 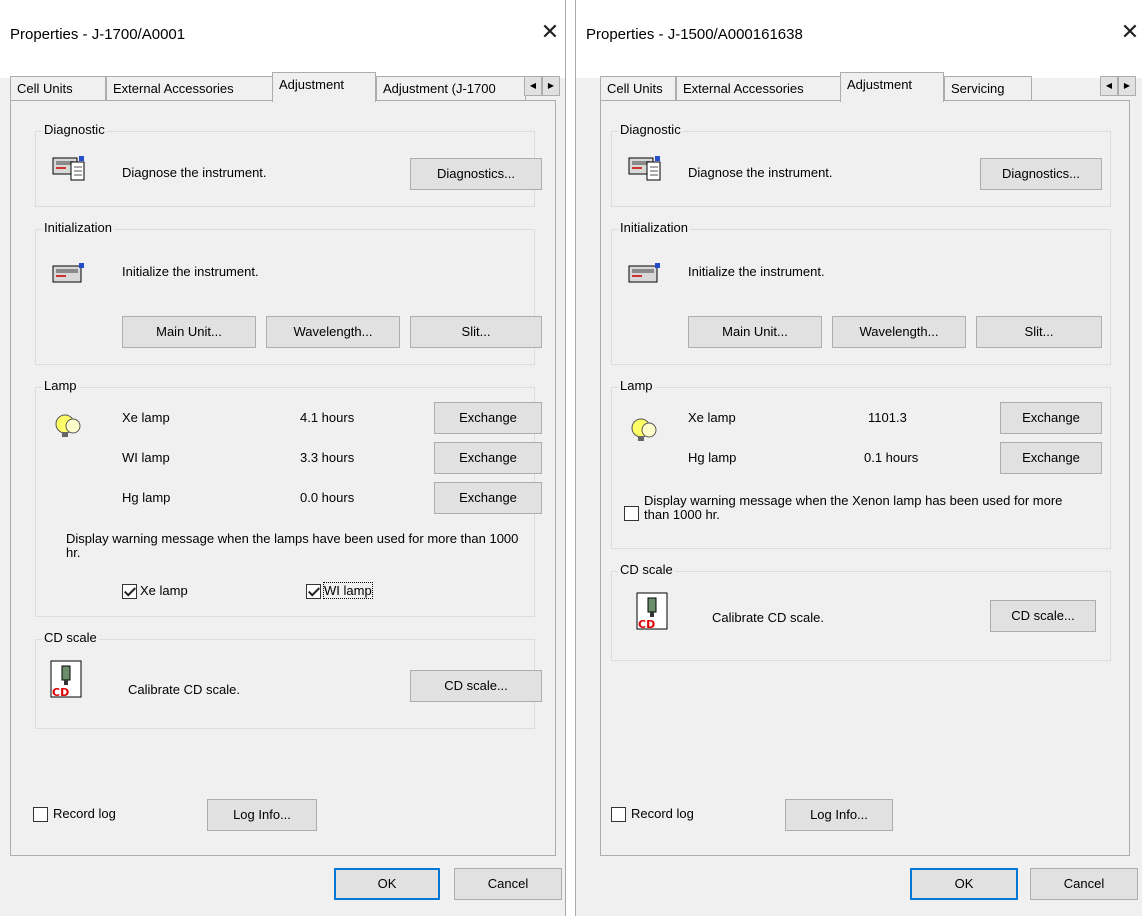 I want to click on lamp-hours-hg: 0.1 hours, so click(x=891, y=457).